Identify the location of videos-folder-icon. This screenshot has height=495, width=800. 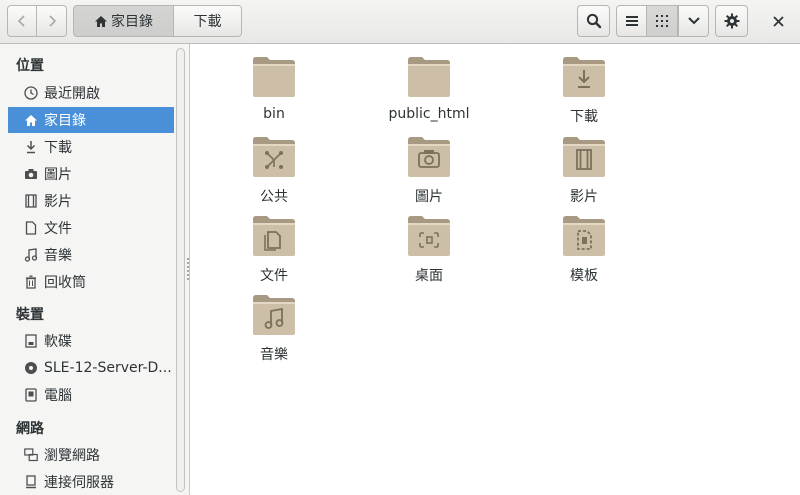
(584, 157).